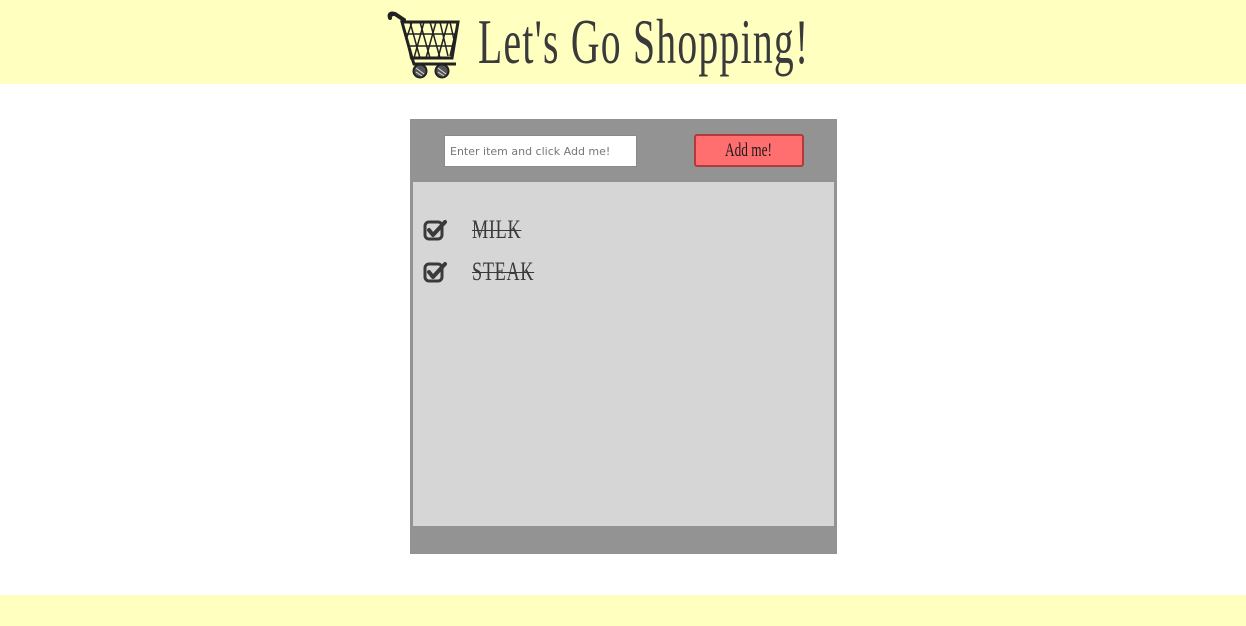 This screenshot has width=1246, height=626. I want to click on add-item-button: Add me!, so click(749, 150).